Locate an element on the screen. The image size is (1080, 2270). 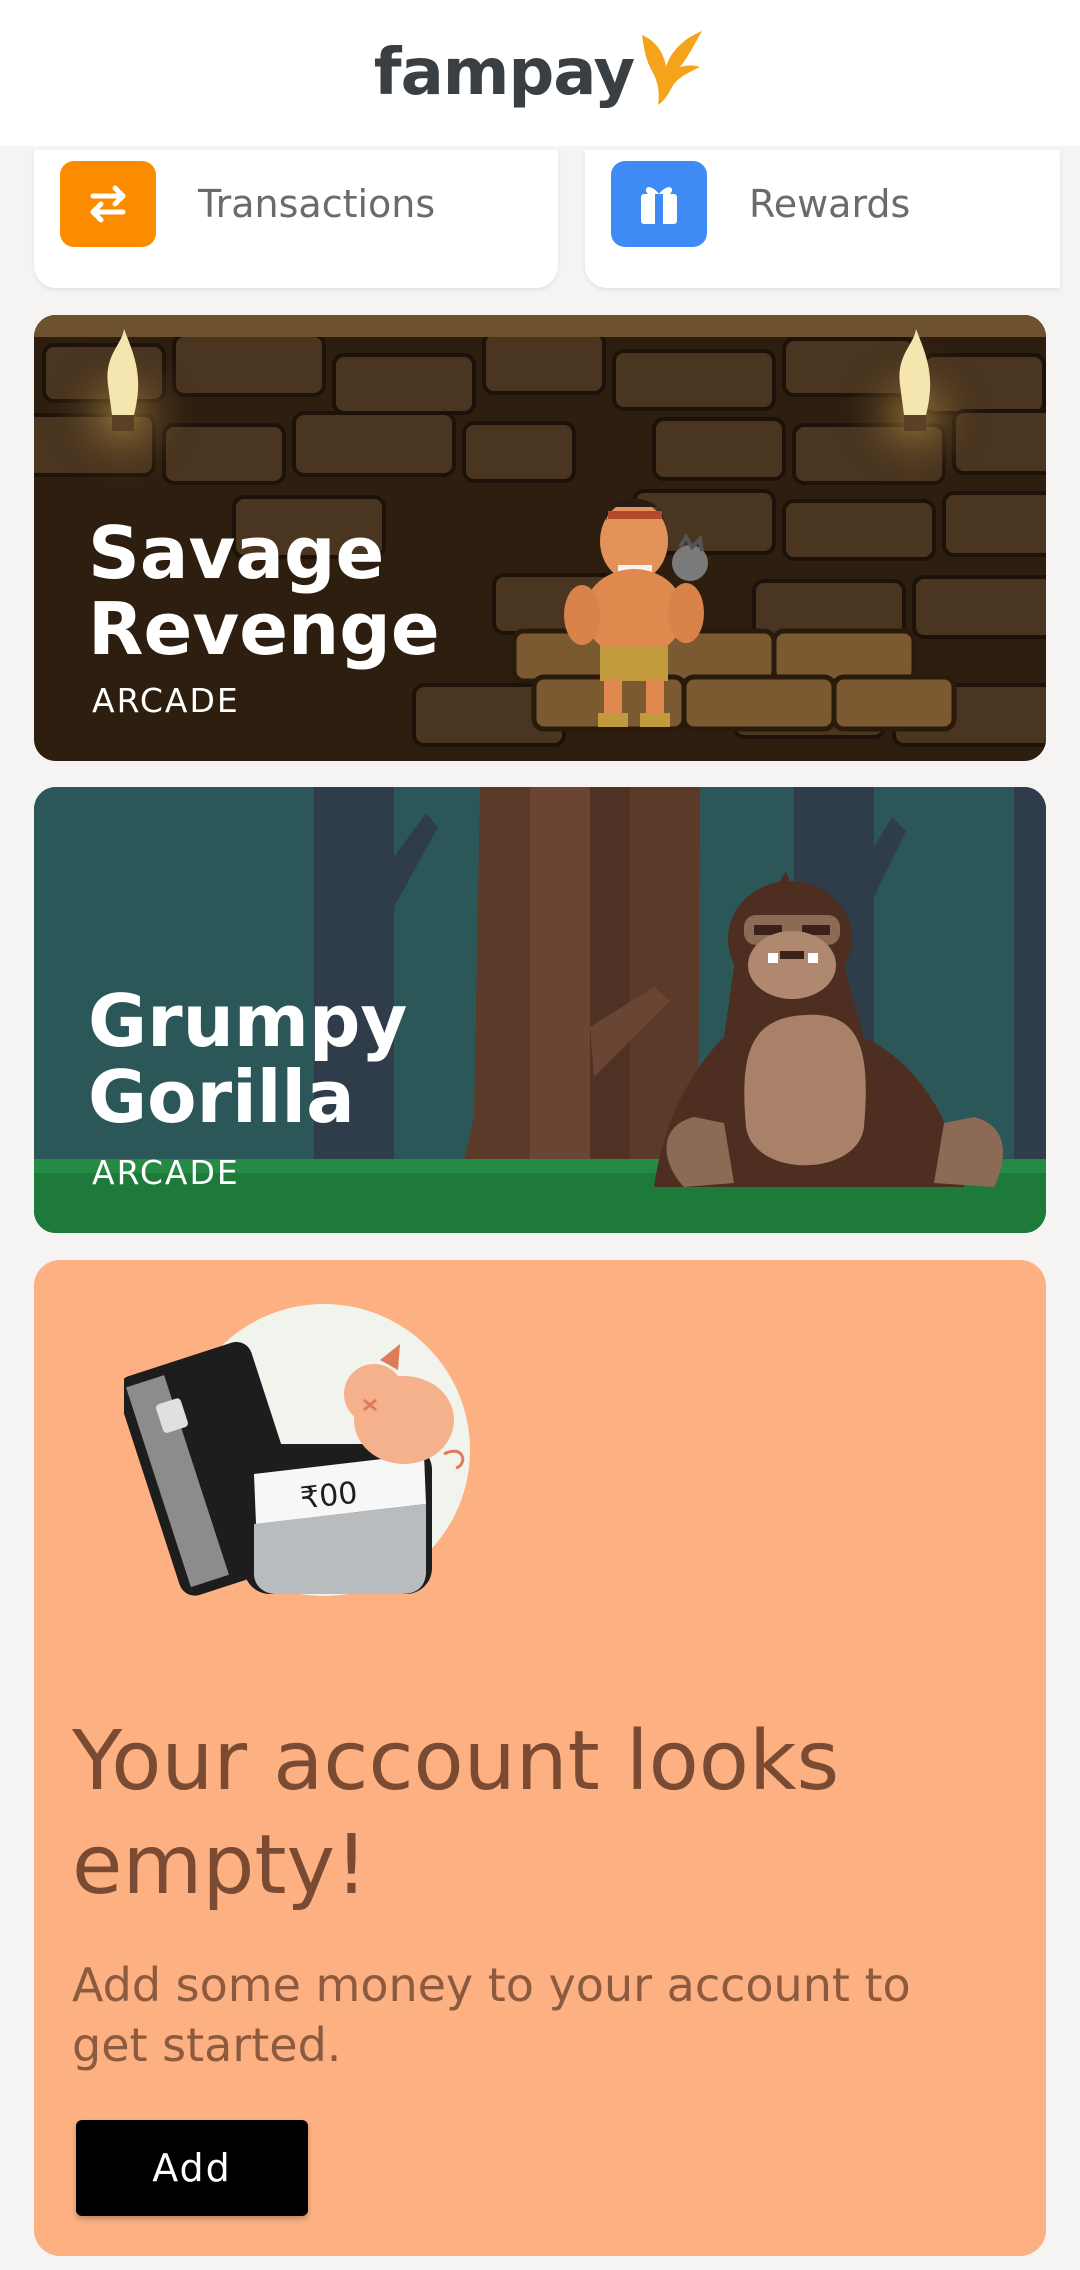
rewards-card: Rewards is located at coordinates (822, 219).